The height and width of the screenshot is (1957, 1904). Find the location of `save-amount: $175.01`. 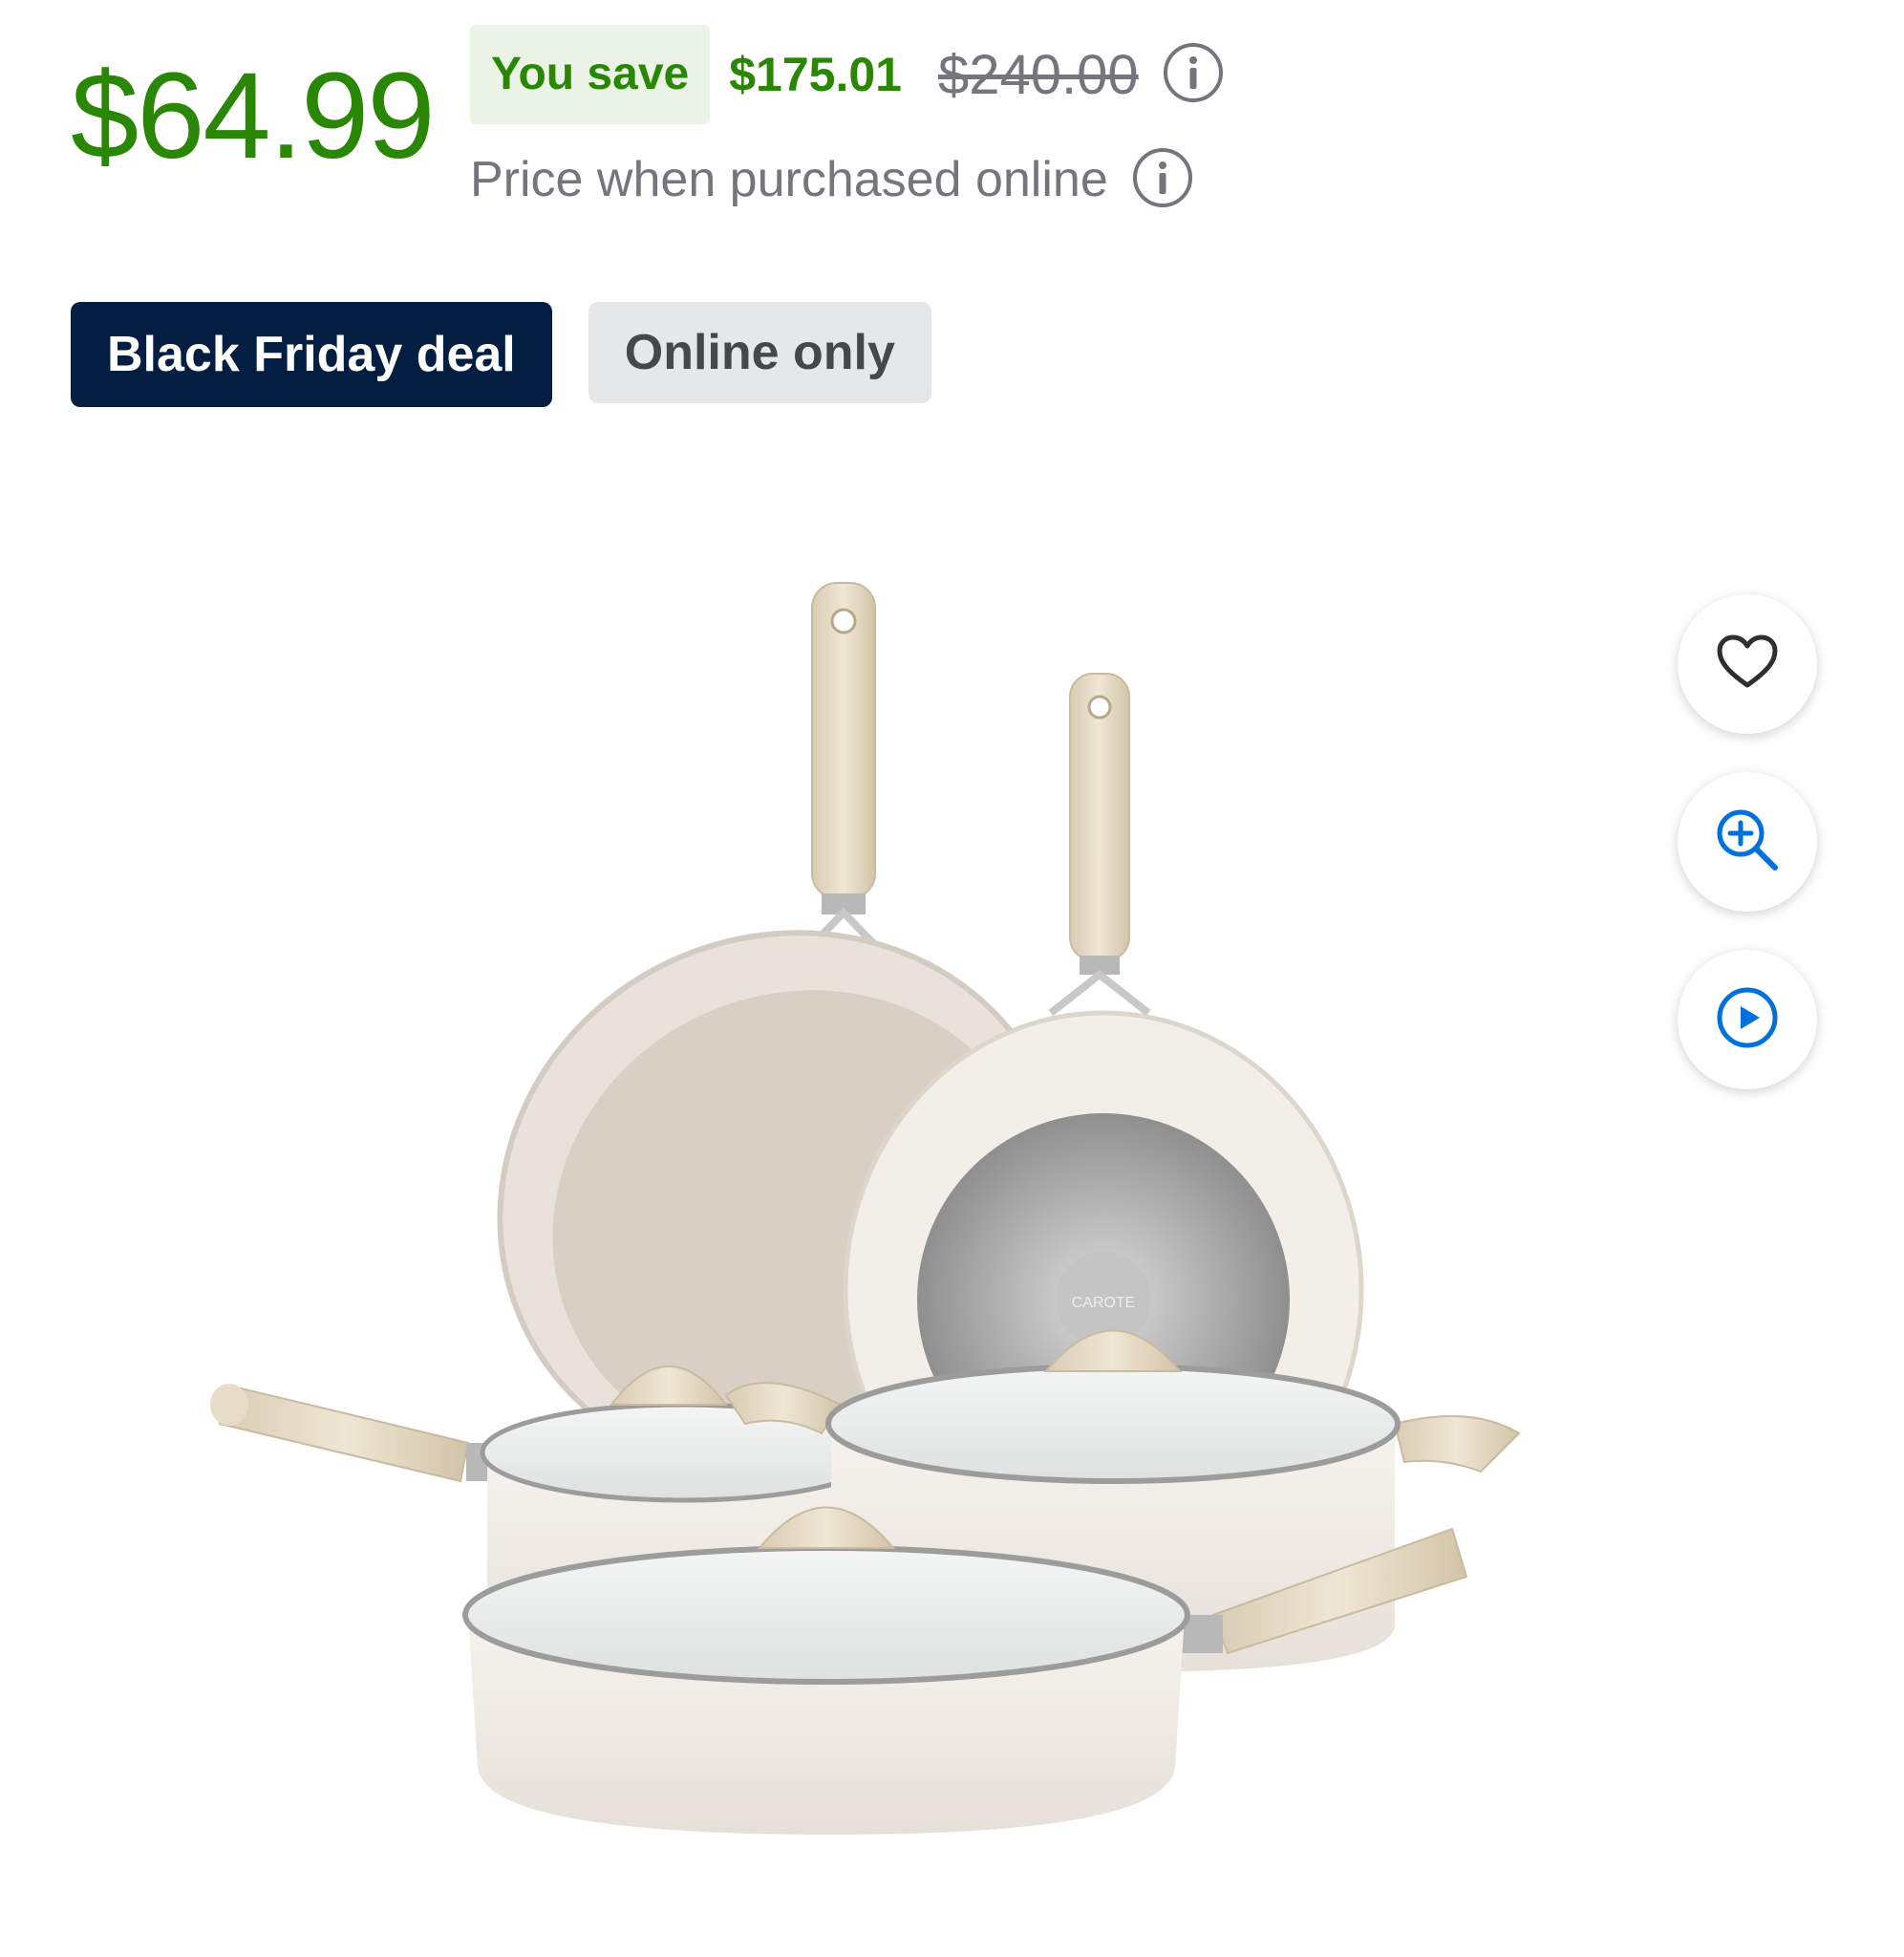

save-amount: $175.01 is located at coordinates (816, 74).